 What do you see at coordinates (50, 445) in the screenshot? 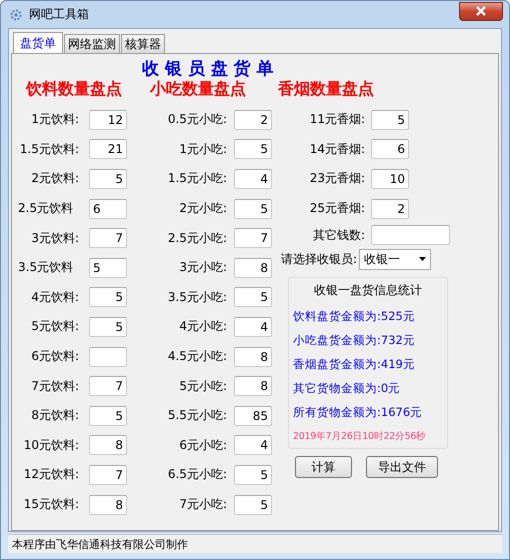
I see `field-label: 10元饮料:` at bounding box center [50, 445].